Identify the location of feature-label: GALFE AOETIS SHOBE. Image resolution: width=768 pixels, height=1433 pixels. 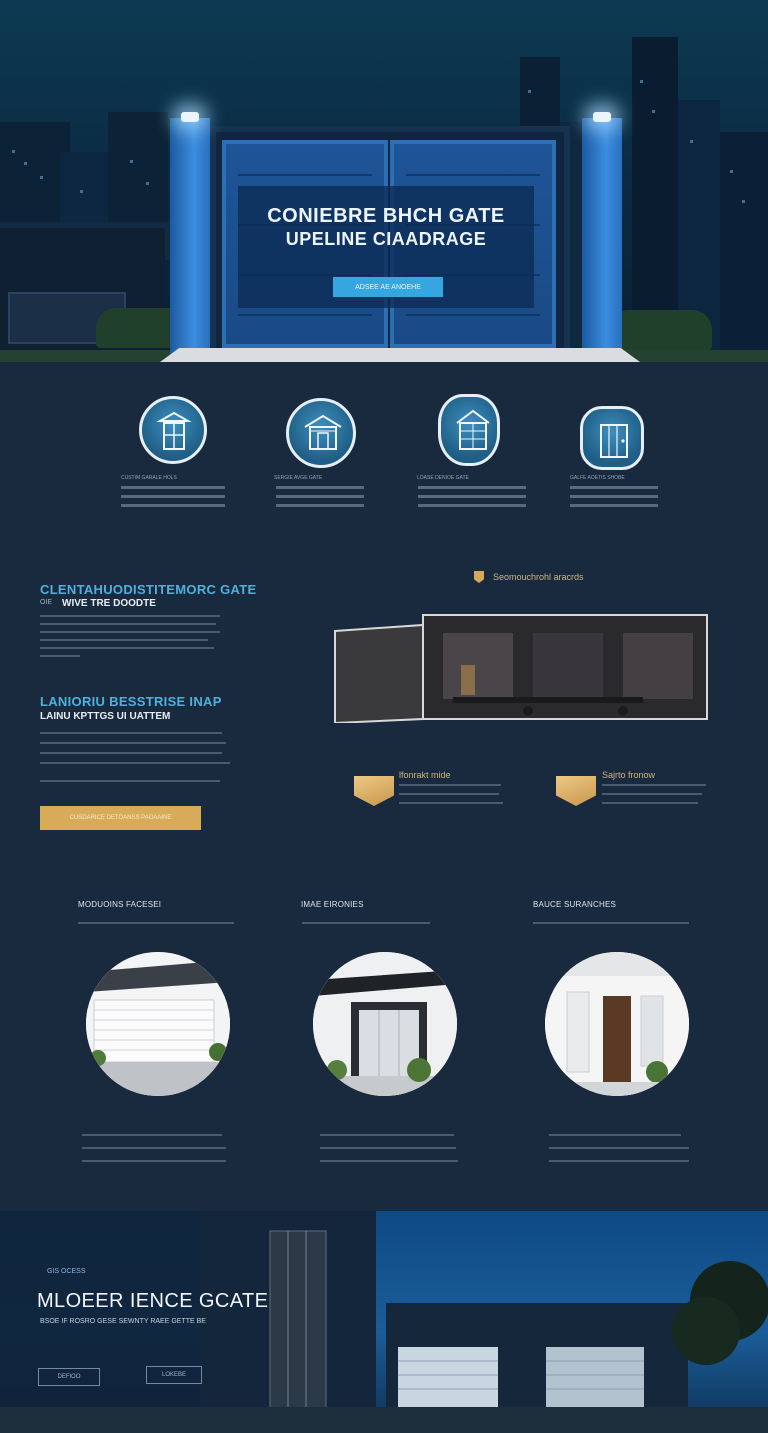
(597, 478).